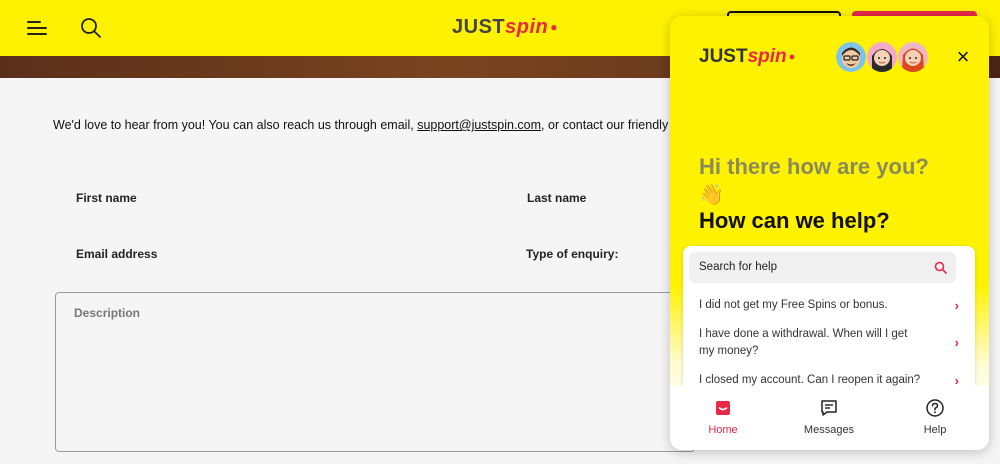 This screenshot has height=464, width=1000. Describe the element at coordinates (723, 408) in the screenshot. I see `home-chat-icon` at that location.